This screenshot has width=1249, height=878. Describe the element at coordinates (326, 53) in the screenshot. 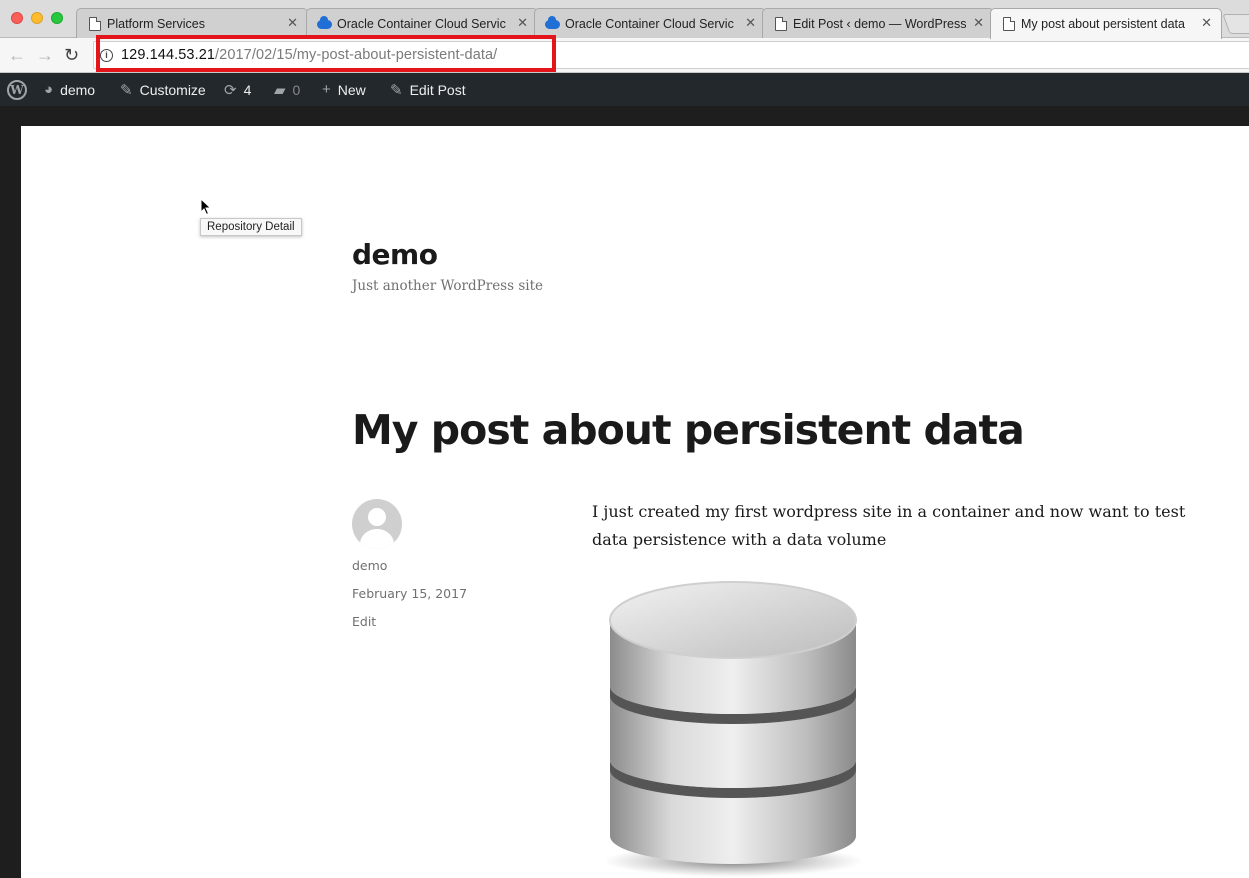

I see `url-highlight-annotation` at that location.